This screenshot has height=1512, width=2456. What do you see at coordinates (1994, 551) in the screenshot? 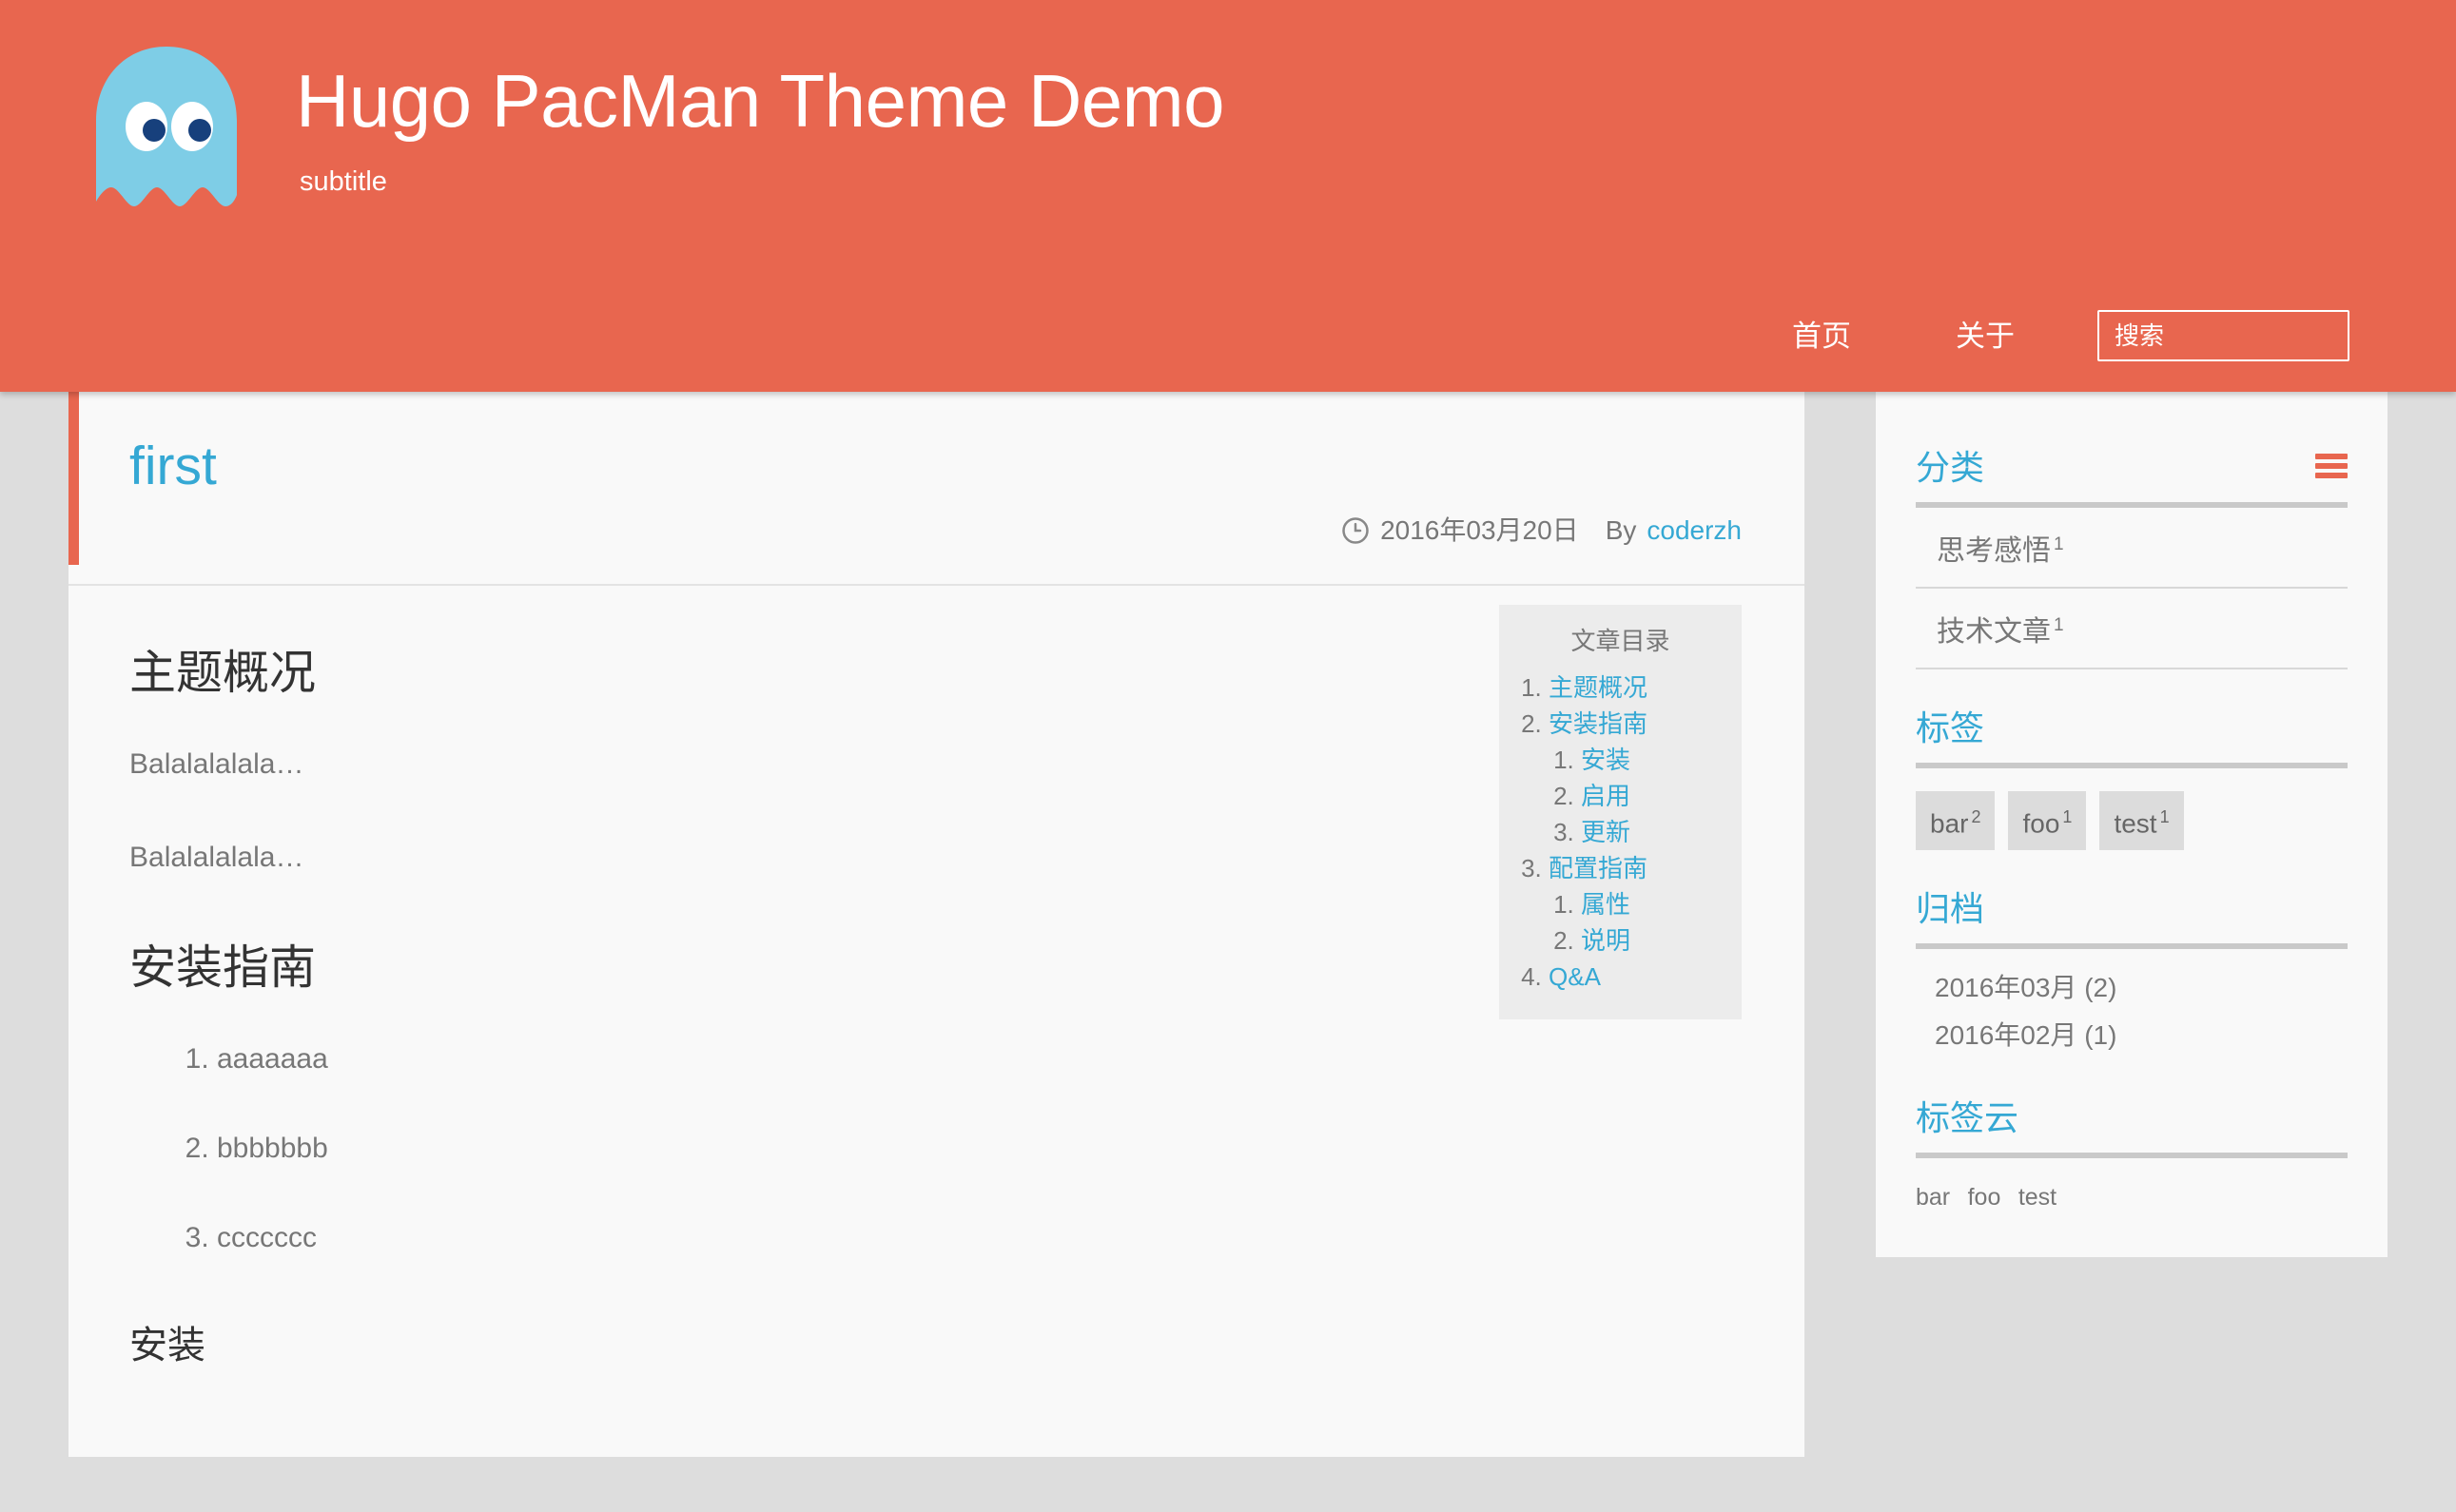
I see `category-label: 思考感悟` at bounding box center [1994, 551].